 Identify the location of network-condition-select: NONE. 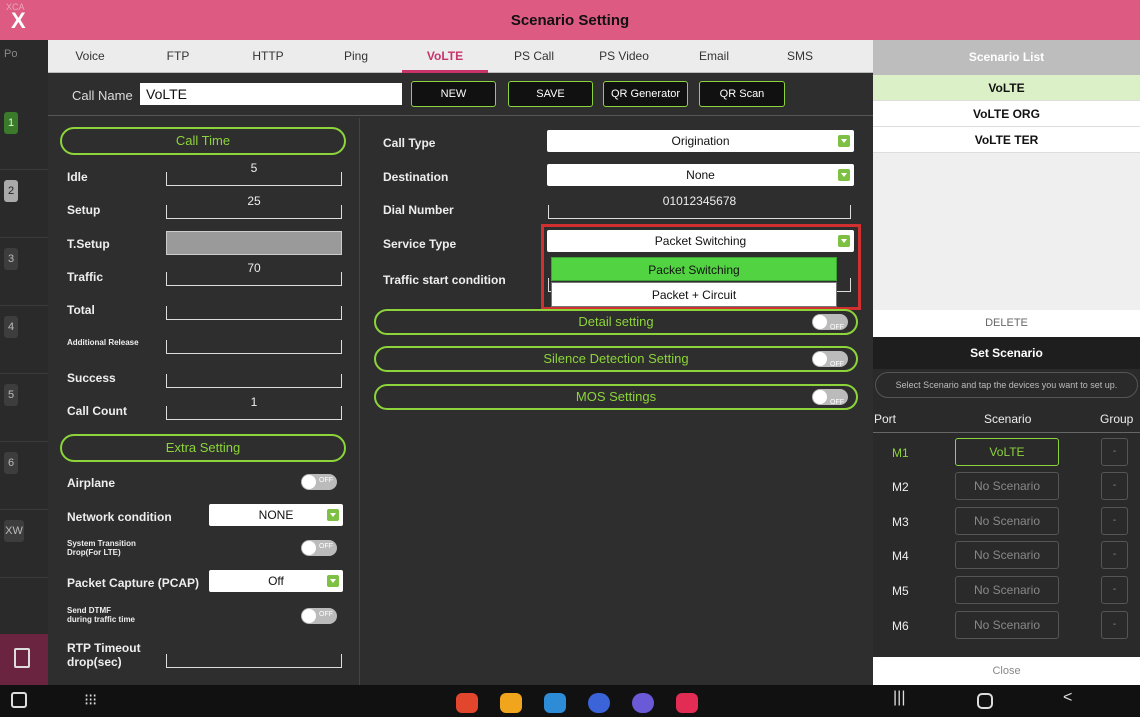
(276, 515).